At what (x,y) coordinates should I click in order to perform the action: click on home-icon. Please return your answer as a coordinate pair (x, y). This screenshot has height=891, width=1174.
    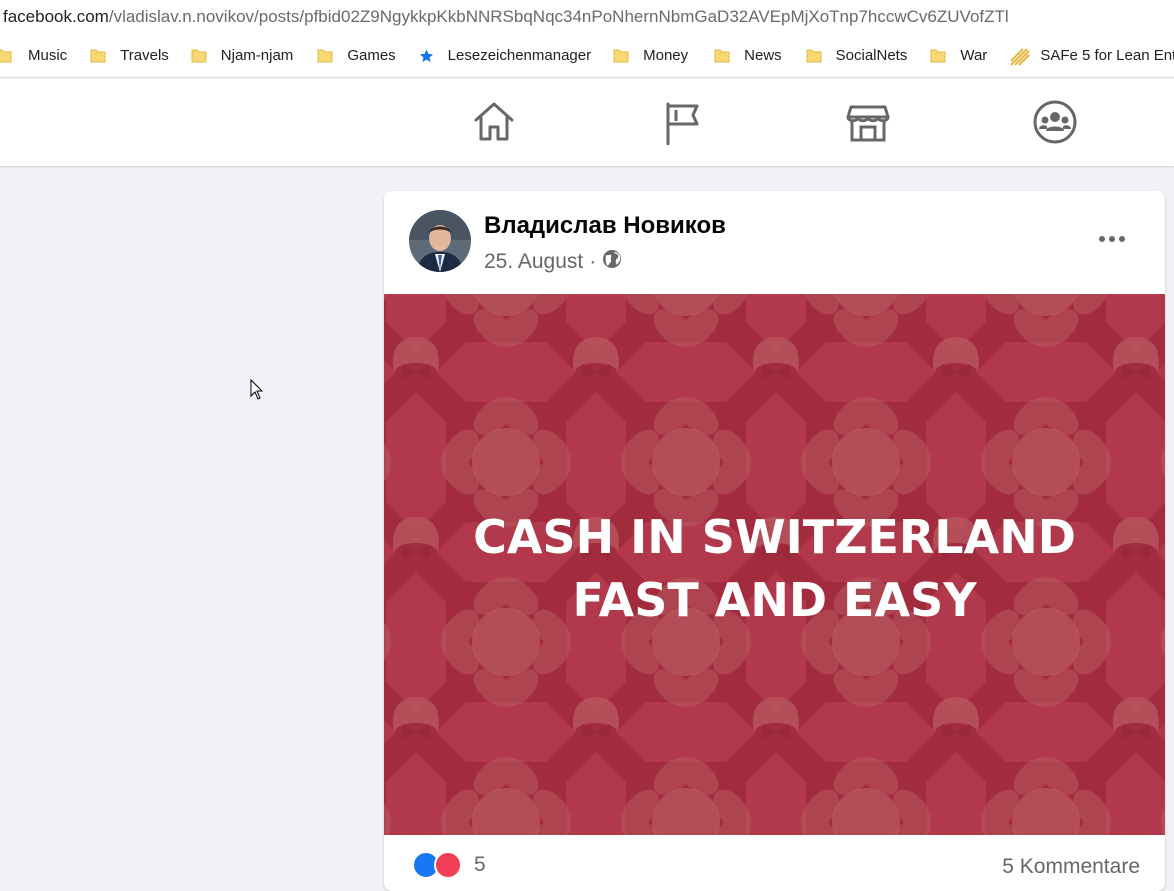
    Looking at the image, I should click on (494, 122).